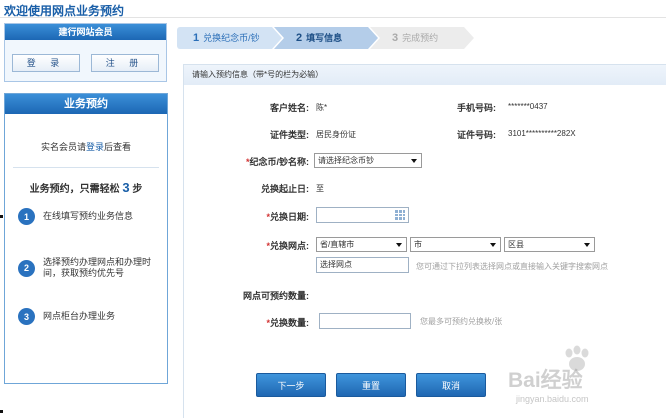 The width and height of the screenshot is (666, 418). Describe the element at coordinates (26, 316) in the screenshot. I see `step-number-badge: 3` at that location.